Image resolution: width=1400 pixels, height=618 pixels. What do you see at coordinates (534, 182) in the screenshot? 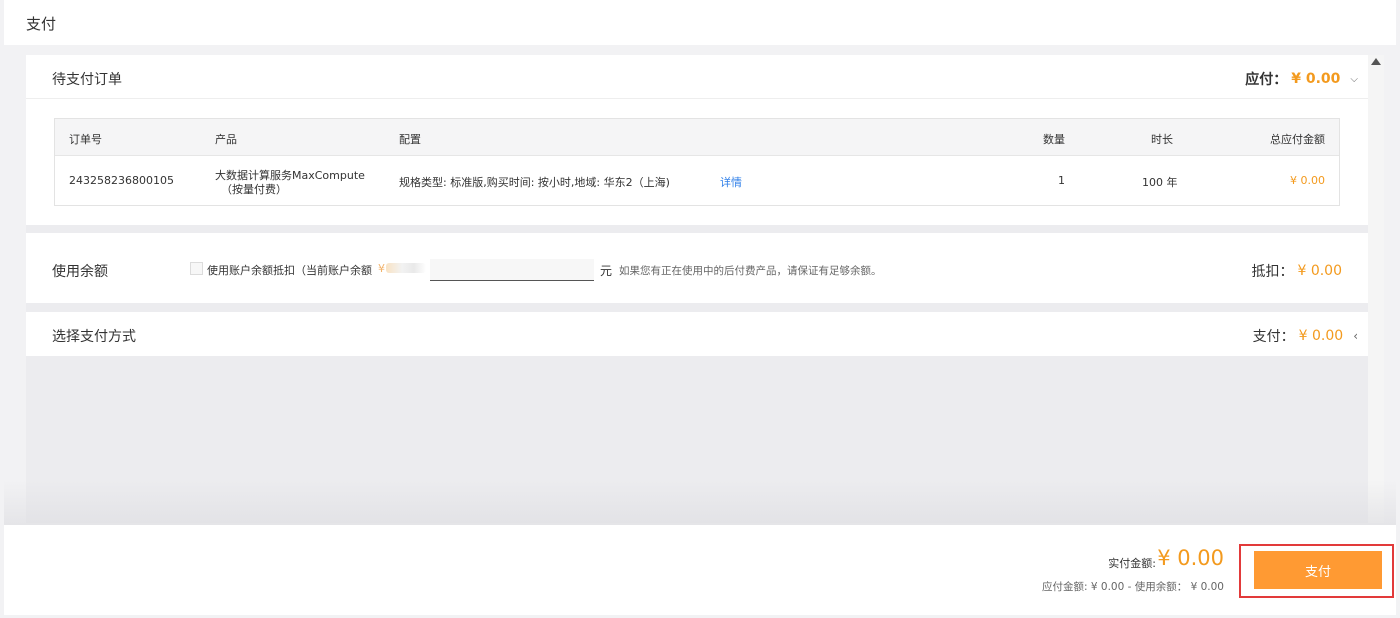
I see `product-config: 规格类型: 标准版,购买时间: 按小时,地域: 华东2（上海)` at bounding box center [534, 182].